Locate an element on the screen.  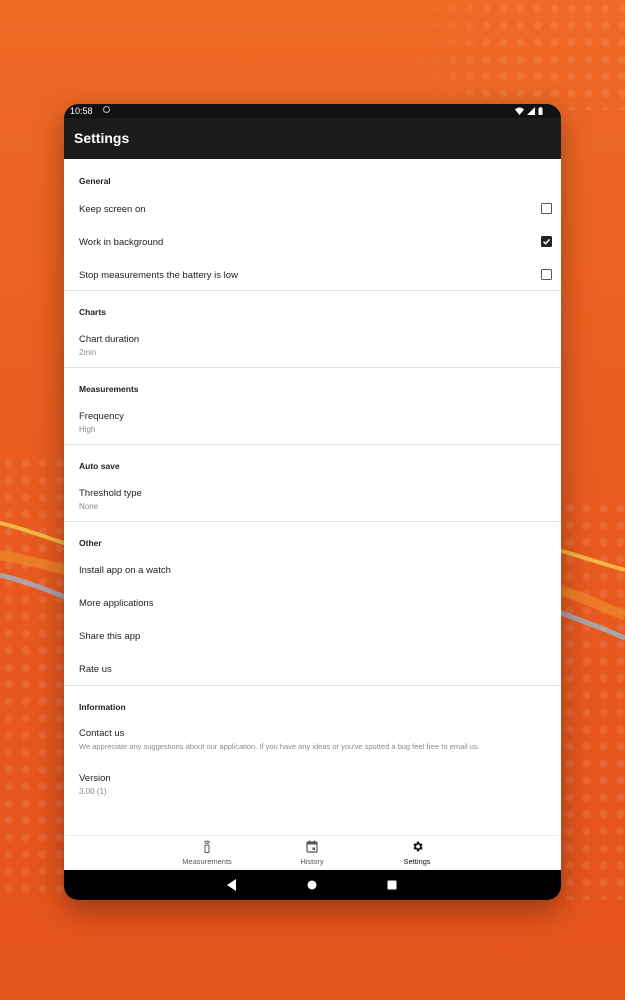
setting-chart-duration: Chart duration 2min is located at coordinates (312, 346).